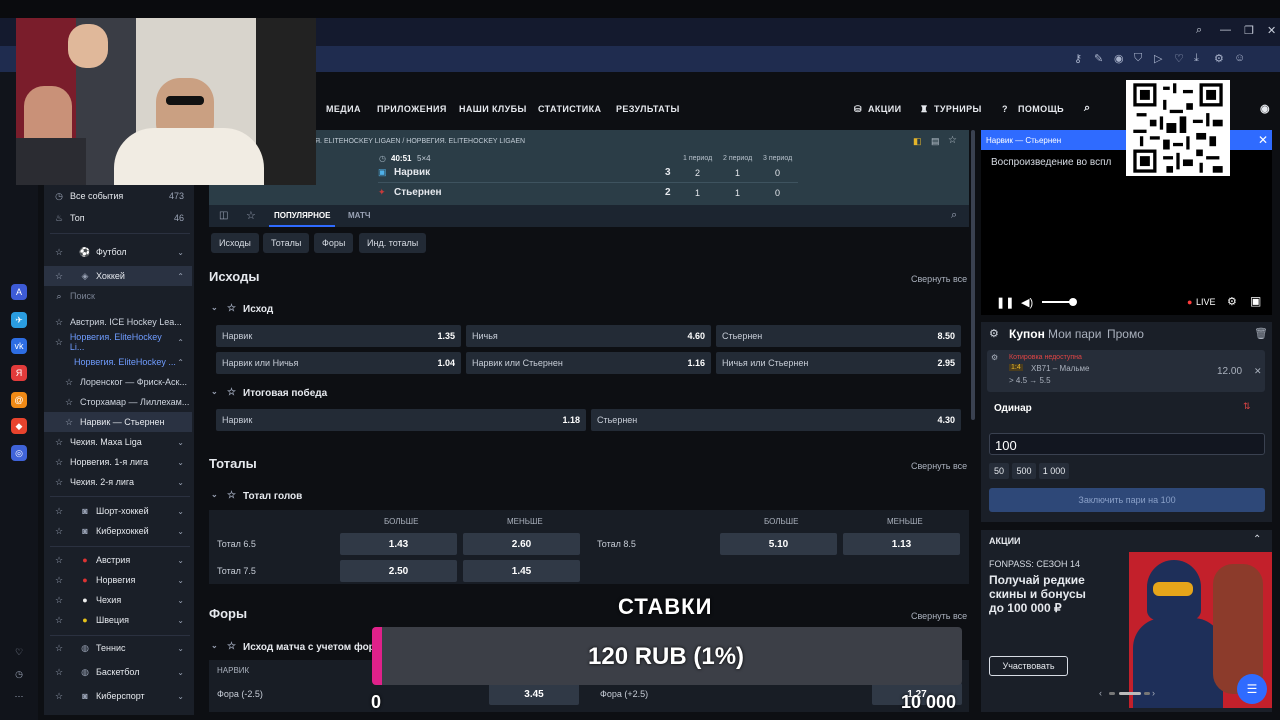 The height and width of the screenshot is (720, 1280). Describe the element at coordinates (1239, 58) in the screenshot. I see `profile-icon: ☺` at that location.